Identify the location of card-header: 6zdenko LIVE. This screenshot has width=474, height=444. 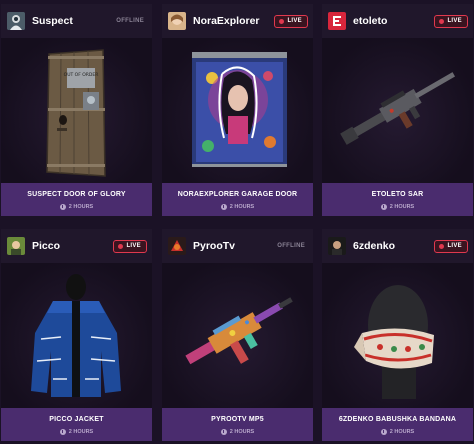
(397, 246).